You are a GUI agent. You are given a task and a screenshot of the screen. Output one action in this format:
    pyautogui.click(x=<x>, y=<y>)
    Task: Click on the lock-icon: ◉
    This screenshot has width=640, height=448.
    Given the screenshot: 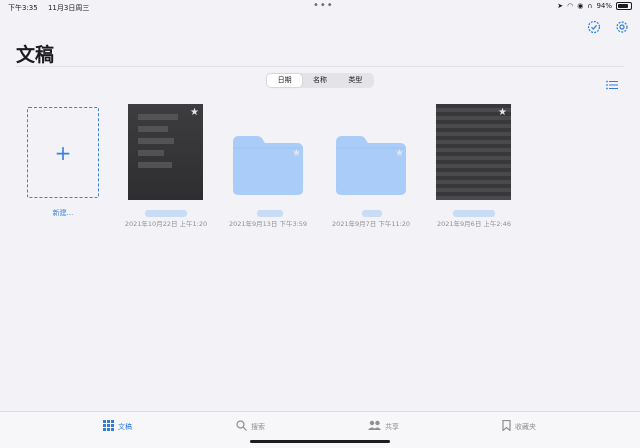 What is the action you would take?
    pyautogui.click(x=580, y=6)
    